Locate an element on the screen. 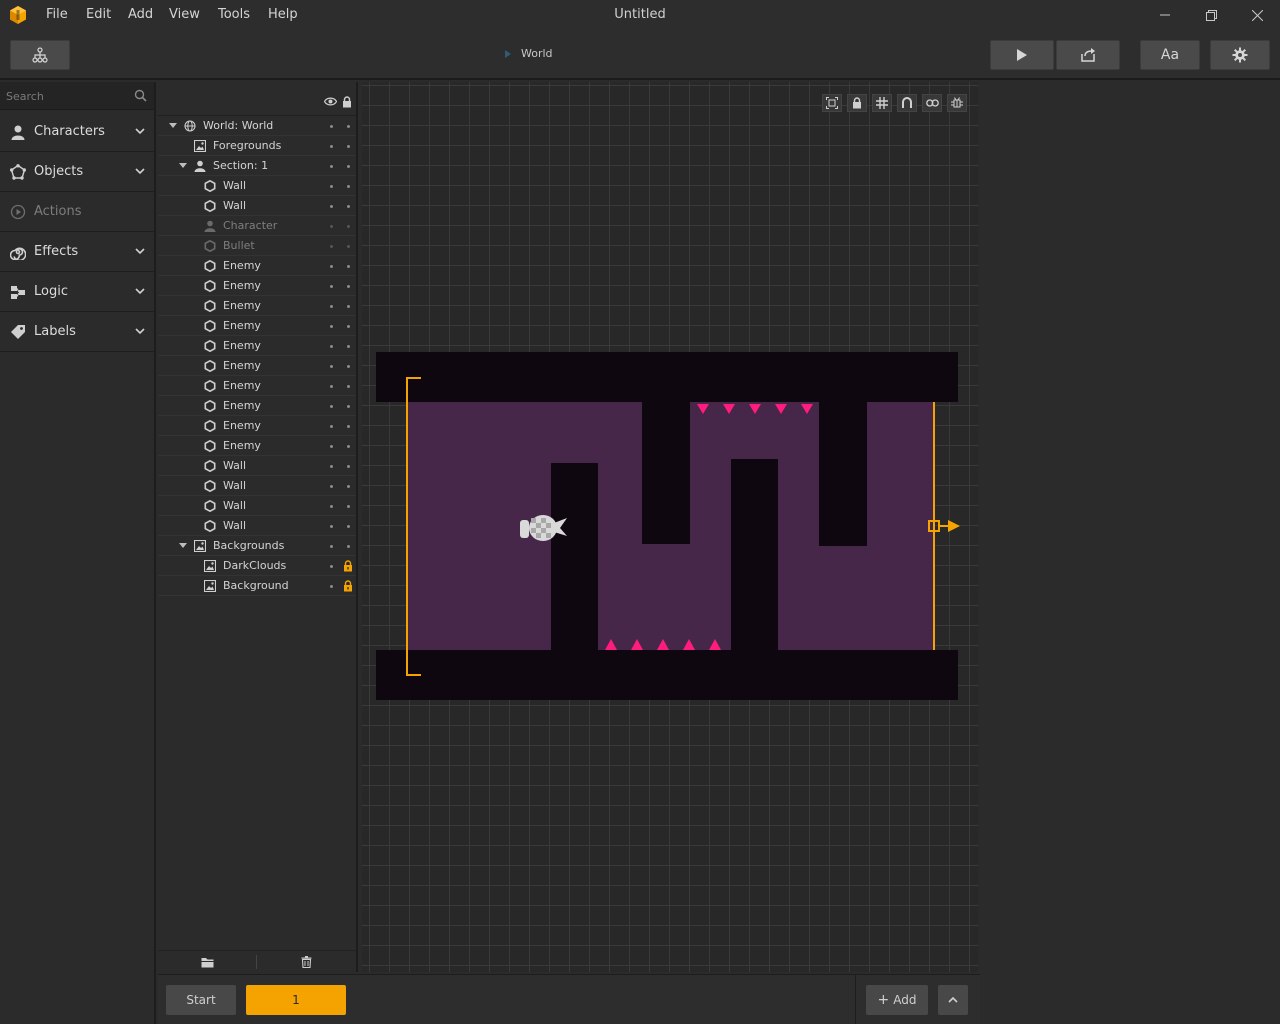 This screenshot has width=1280, height=1024. floor-wall is located at coordinates (667, 675).